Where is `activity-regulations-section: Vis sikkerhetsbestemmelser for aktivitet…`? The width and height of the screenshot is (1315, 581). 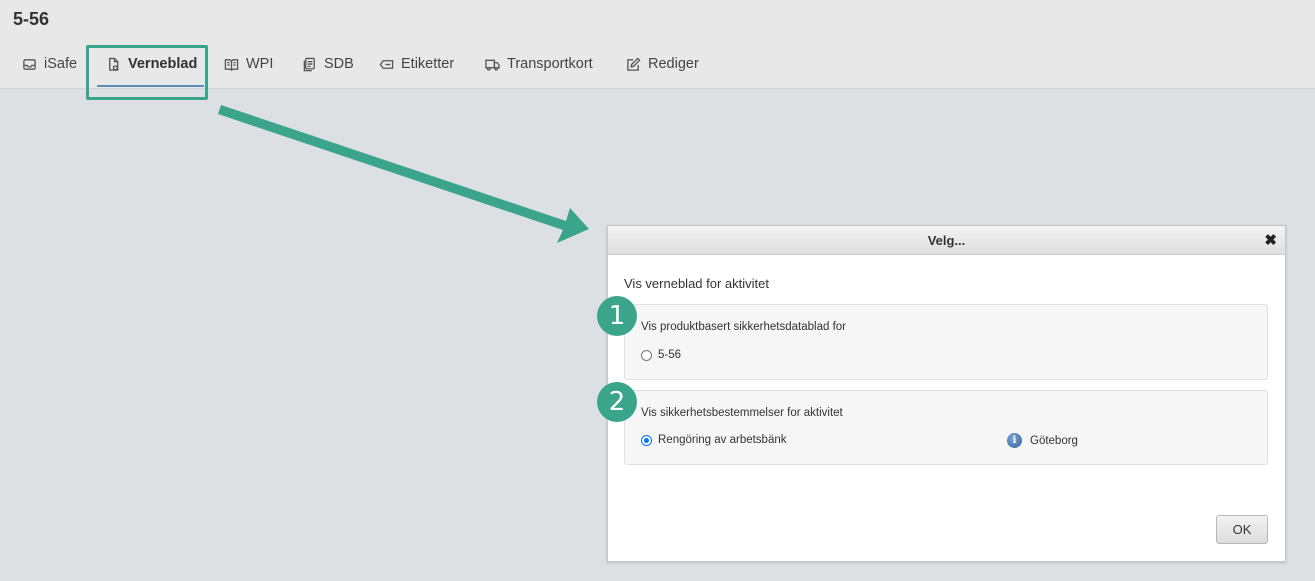
activity-regulations-section: Vis sikkerhetsbestemmelser for aktivitet… is located at coordinates (946, 427).